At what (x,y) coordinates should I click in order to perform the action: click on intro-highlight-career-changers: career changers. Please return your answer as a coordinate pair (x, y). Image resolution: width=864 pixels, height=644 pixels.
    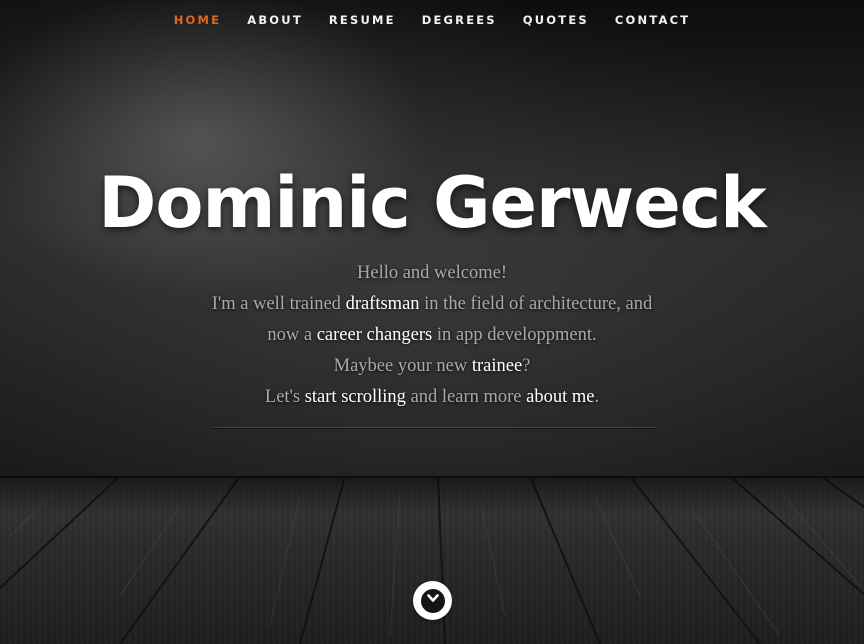
    Looking at the image, I should click on (374, 335).